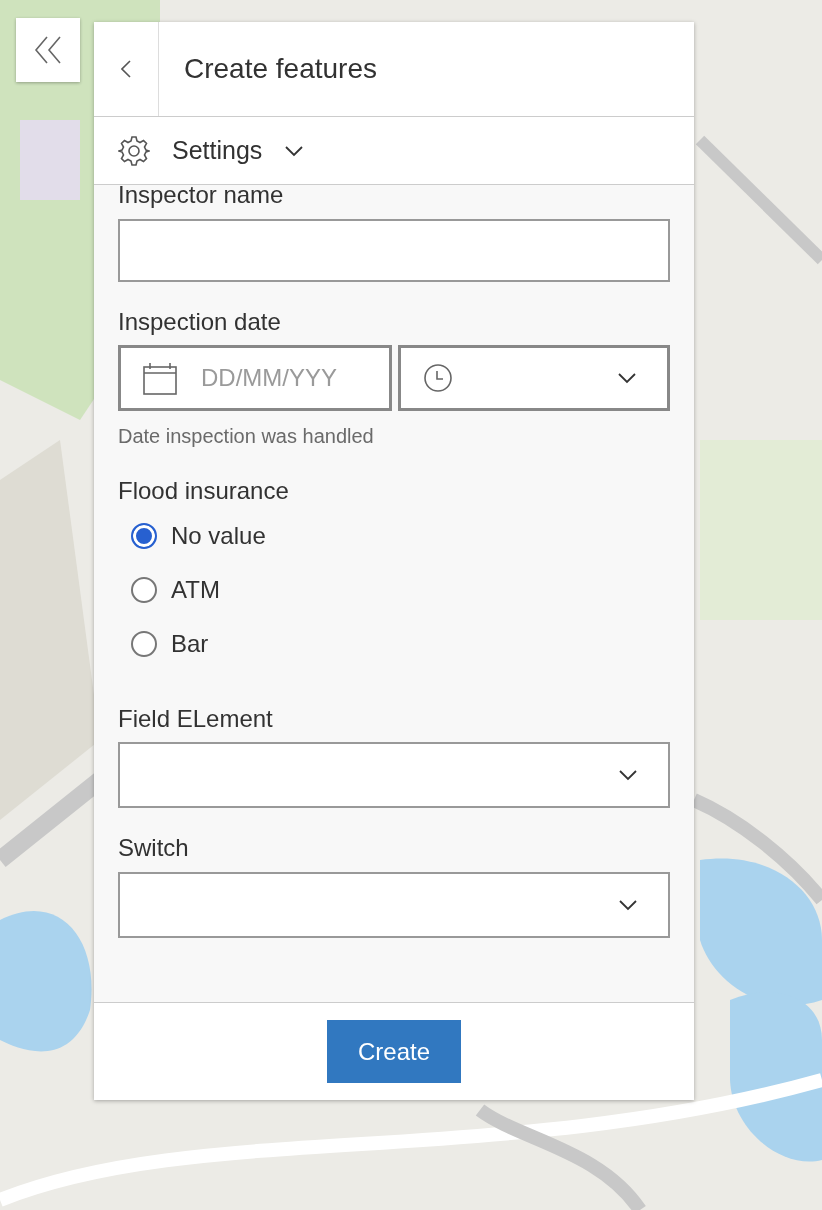  What do you see at coordinates (200, 321) in the screenshot?
I see `field-label: Inspection date` at bounding box center [200, 321].